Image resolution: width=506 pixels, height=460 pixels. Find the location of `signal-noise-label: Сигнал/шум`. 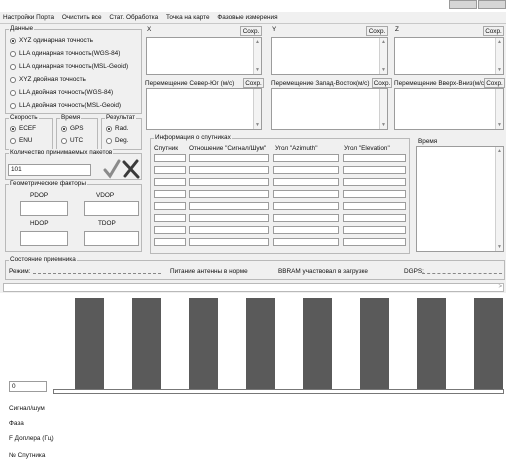

signal-noise-label: Сигнал/шум is located at coordinates (27, 408).